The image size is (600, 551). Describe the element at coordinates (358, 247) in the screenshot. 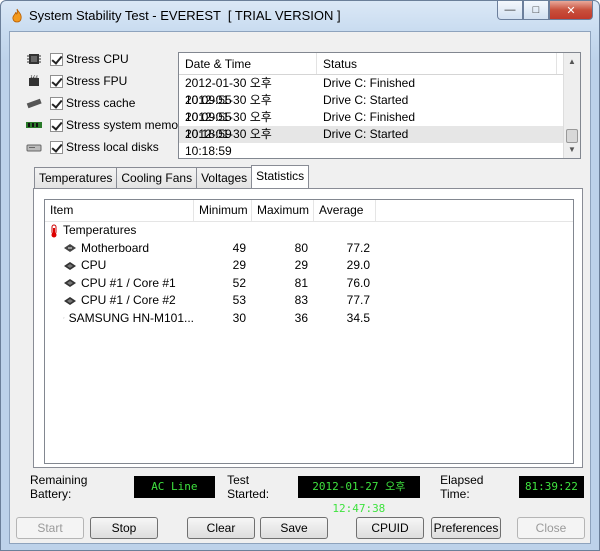

I see `row-avg: 77.2` at that location.